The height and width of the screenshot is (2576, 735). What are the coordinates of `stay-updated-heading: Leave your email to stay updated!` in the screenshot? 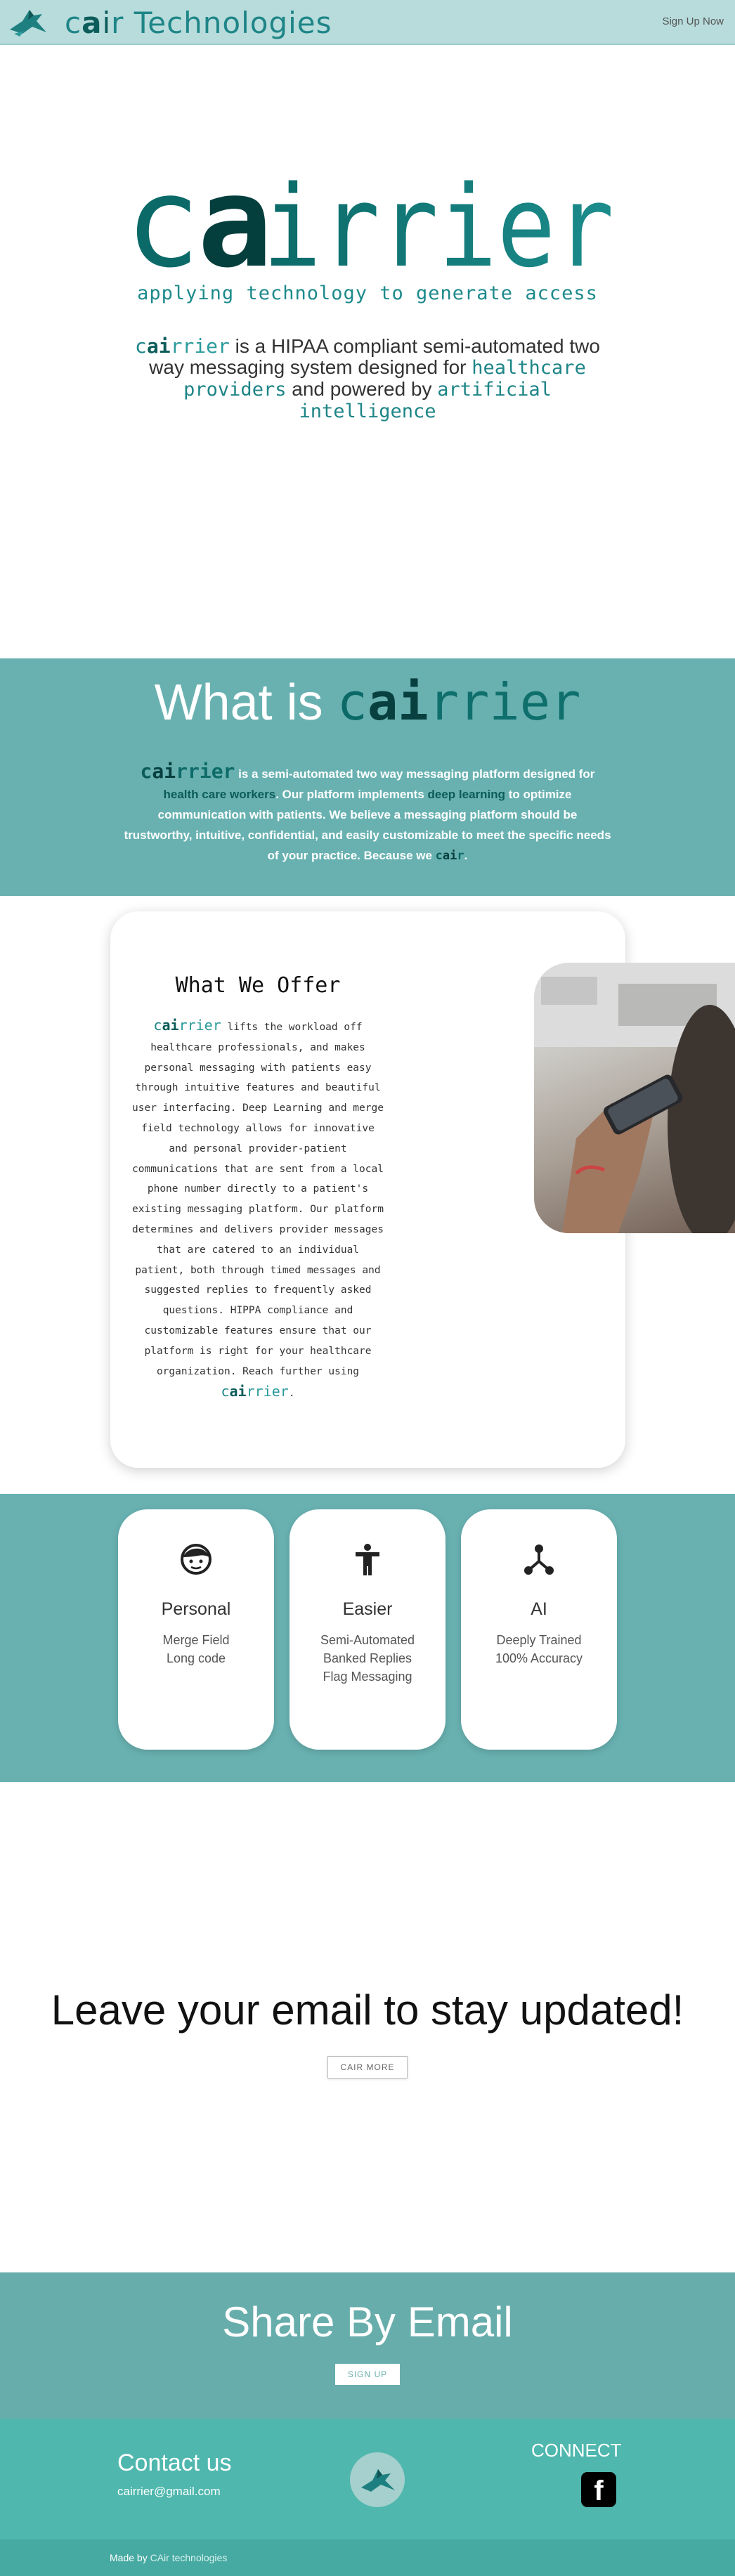 It's located at (367, 2010).